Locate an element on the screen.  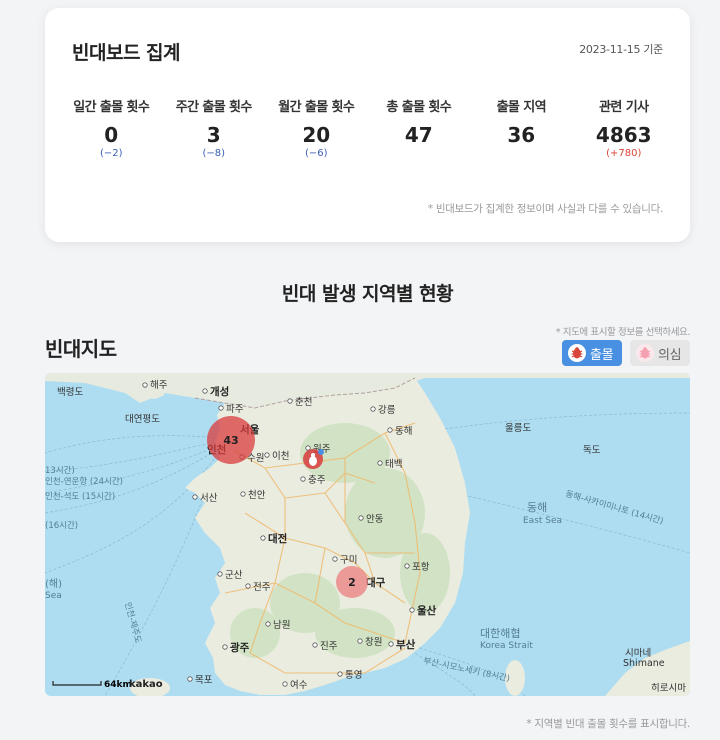
stat-label: 관련 기사 is located at coordinates (624, 107).